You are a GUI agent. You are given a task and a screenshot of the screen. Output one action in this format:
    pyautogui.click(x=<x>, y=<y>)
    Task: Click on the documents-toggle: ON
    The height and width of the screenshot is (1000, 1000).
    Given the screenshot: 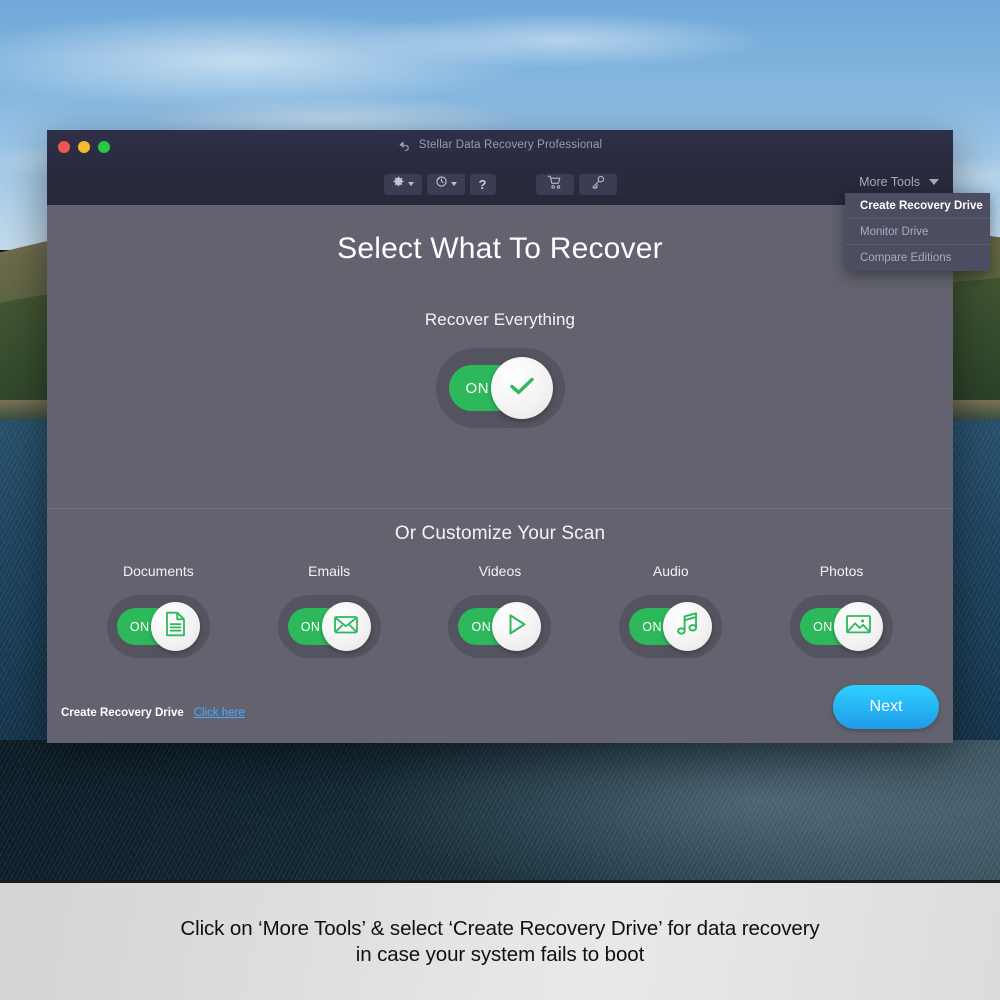 What is the action you would take?
    pyautogui.click(x=158, y=626)
    